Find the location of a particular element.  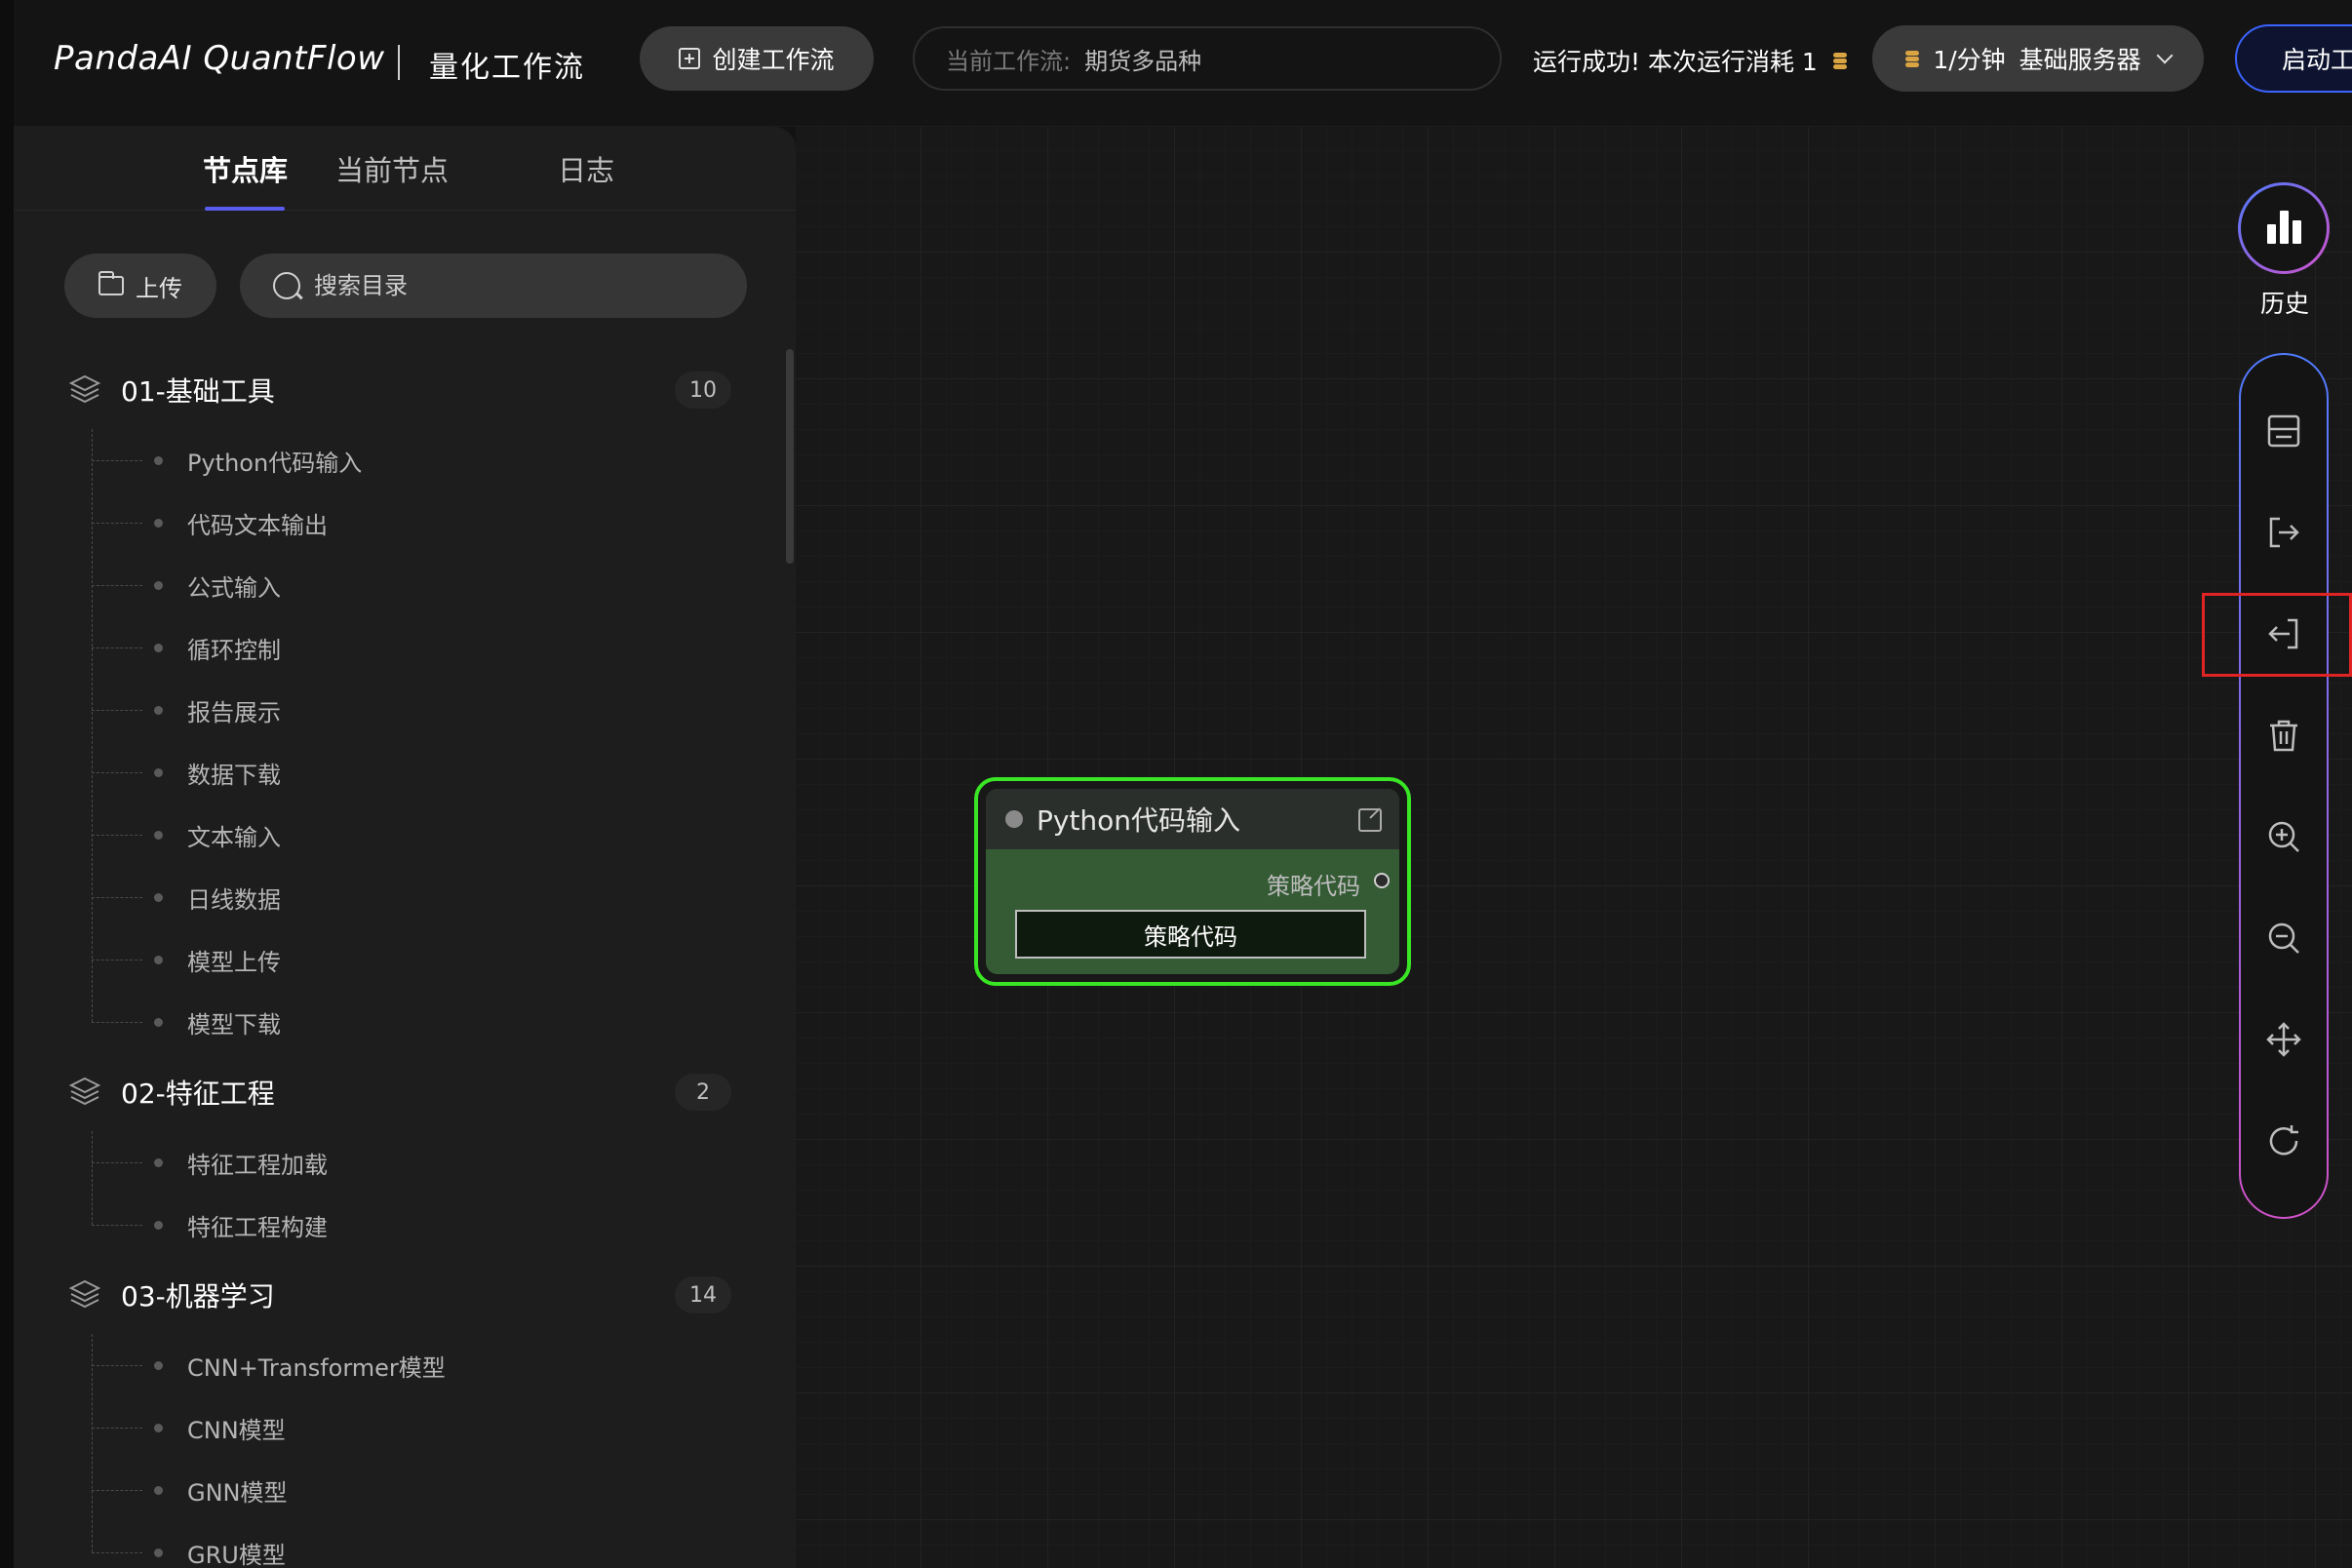

node-group: 02-特征工程 2 特征工程加载 特征工程构建 is located at coordinates (399, 1154).